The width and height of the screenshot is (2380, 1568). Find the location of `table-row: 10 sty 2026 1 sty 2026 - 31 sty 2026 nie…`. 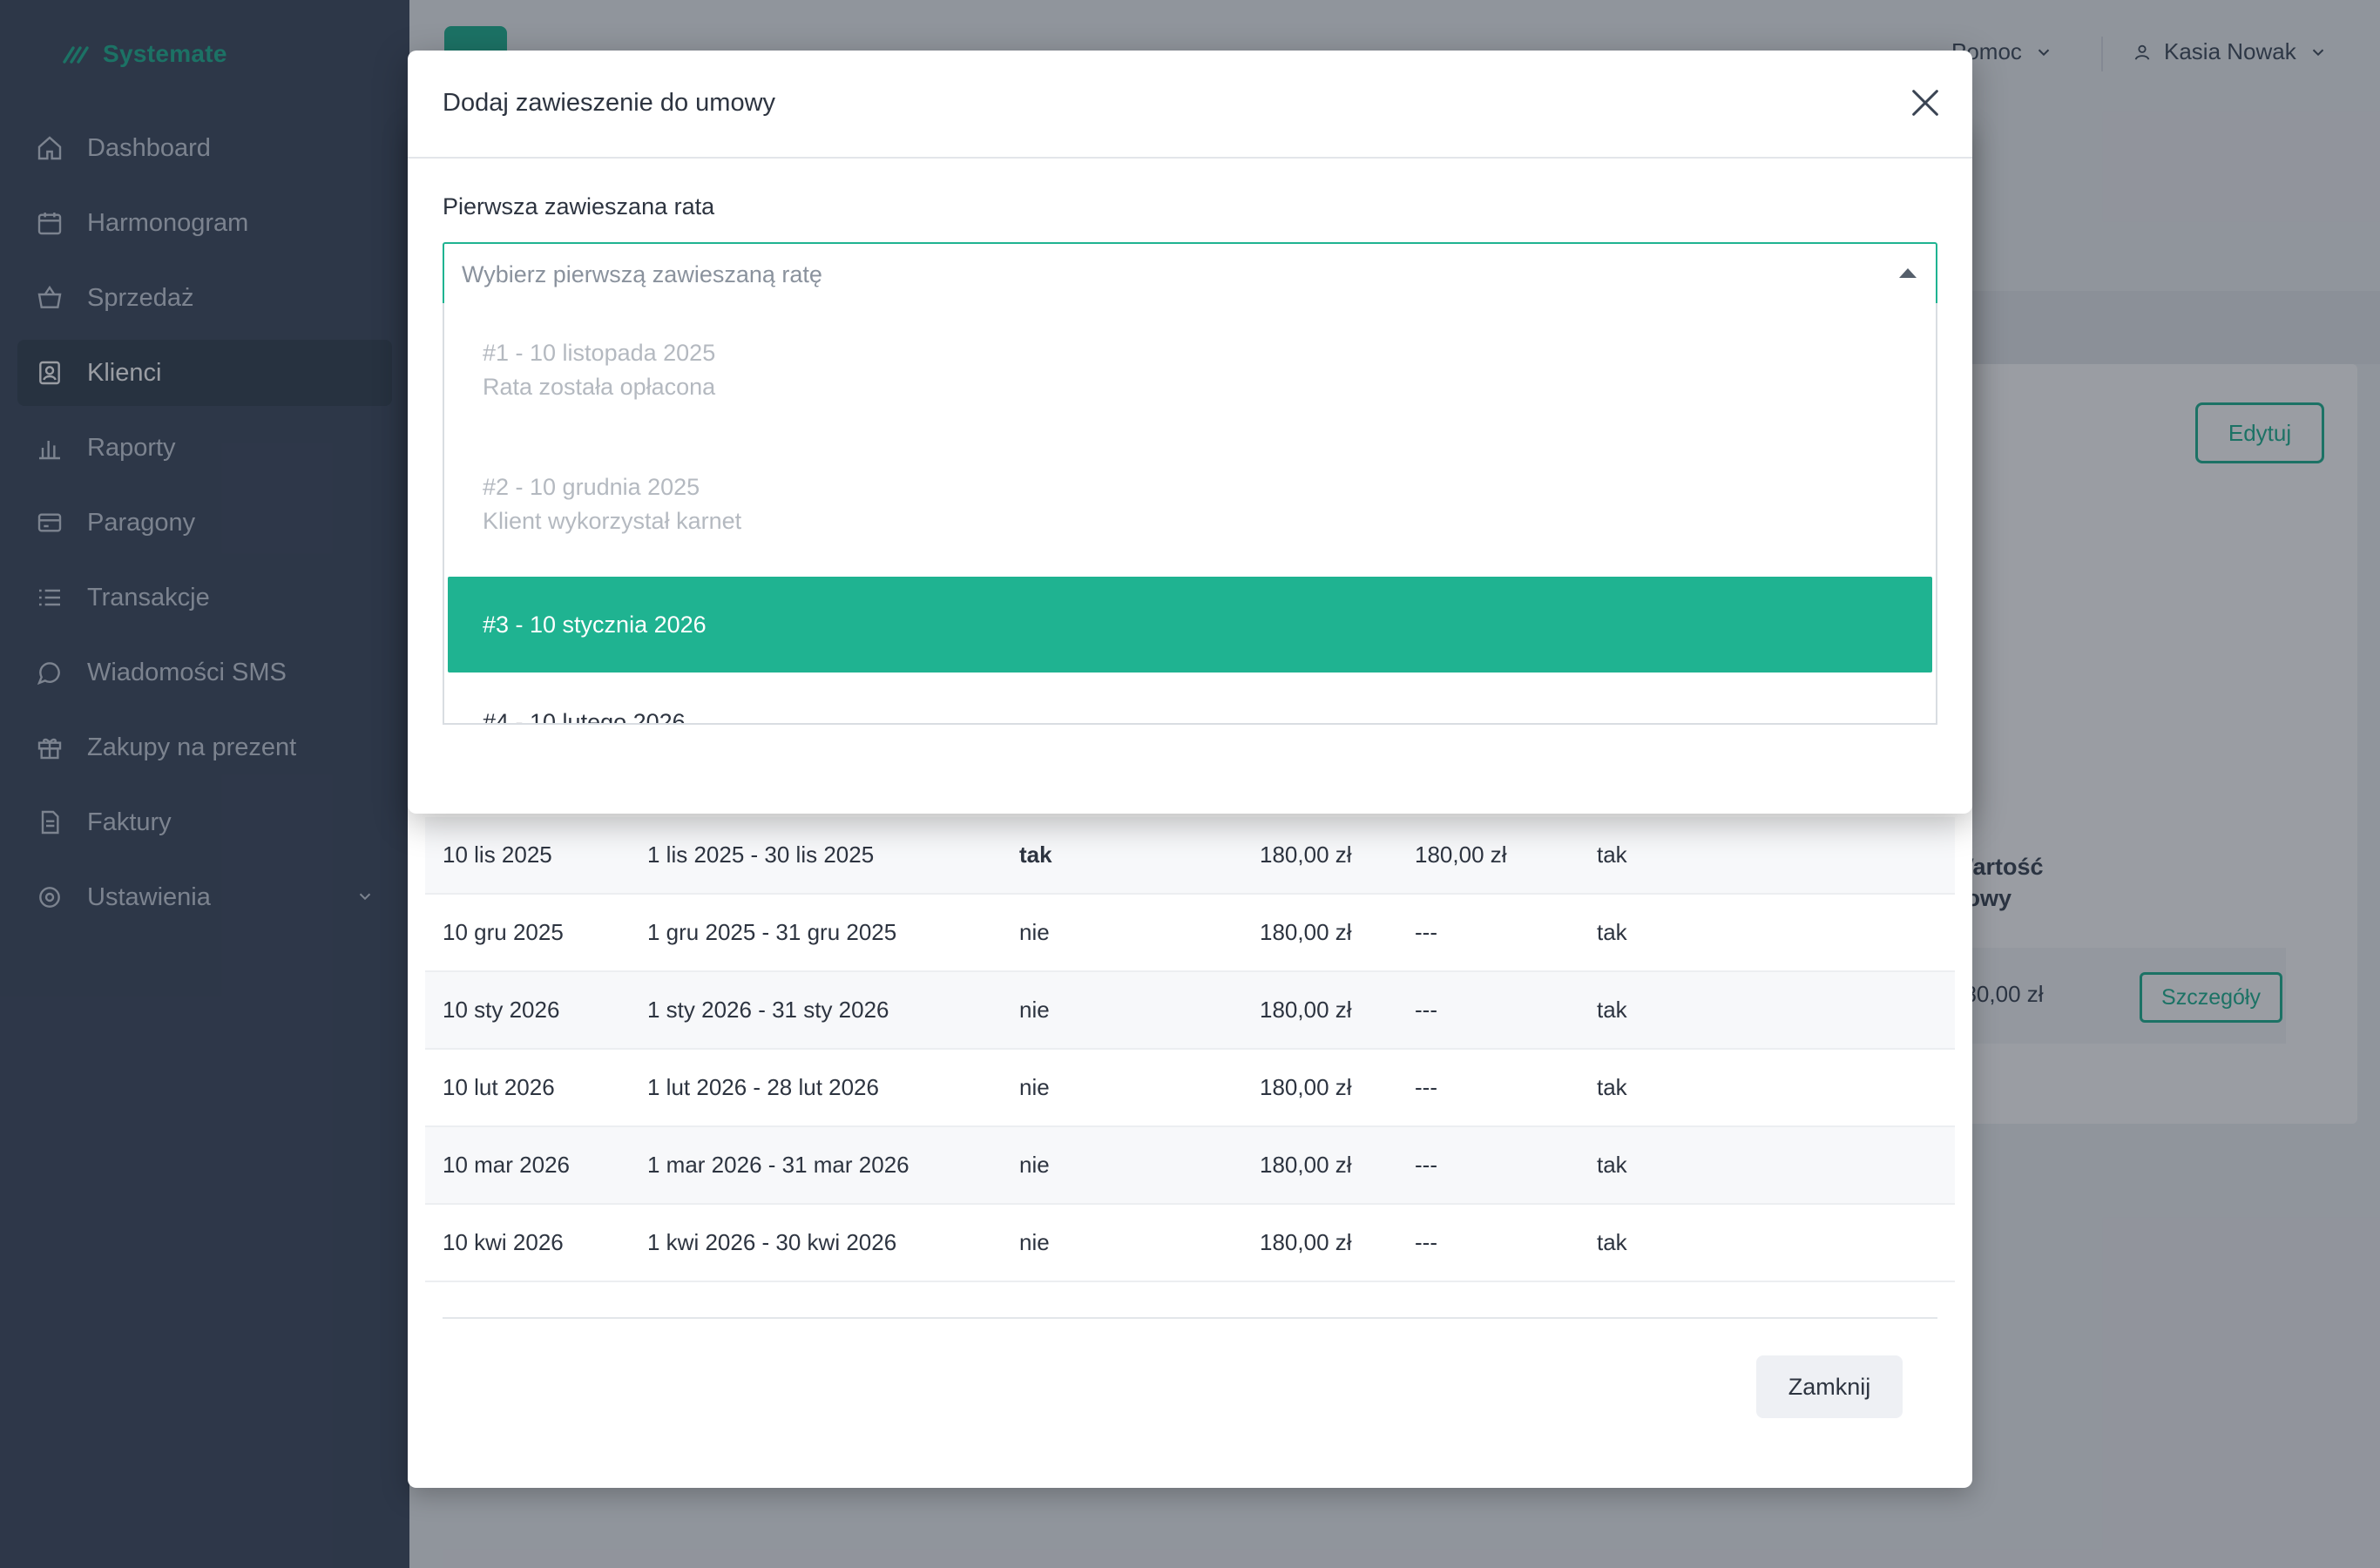

table-row: 10 sty 2026 1 sty 2026 - 31 sty 2026 nie… is located at coordinates (1190, 1011).